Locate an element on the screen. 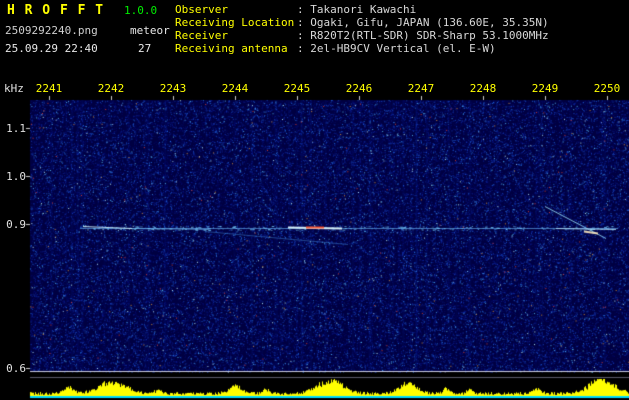  time-label: 2245 is located at coordinates (297, 88).